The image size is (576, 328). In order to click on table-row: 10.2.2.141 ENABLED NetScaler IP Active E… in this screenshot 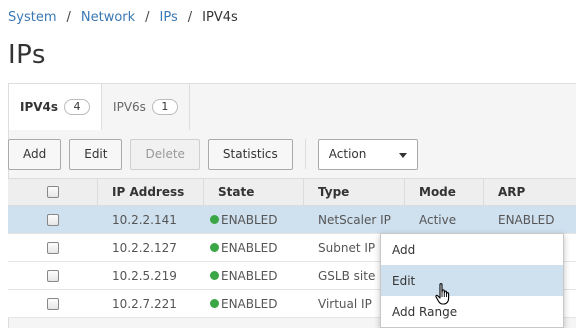, I will do `click(292, 220)`.